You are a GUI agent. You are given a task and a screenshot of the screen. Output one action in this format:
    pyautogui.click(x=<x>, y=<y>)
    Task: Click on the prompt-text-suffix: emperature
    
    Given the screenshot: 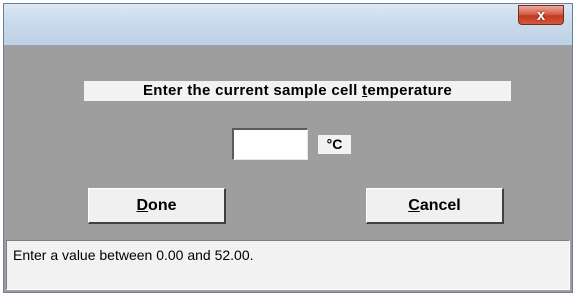 What is the action you would take?
    pyautogui.click(x=410, y=90)
    